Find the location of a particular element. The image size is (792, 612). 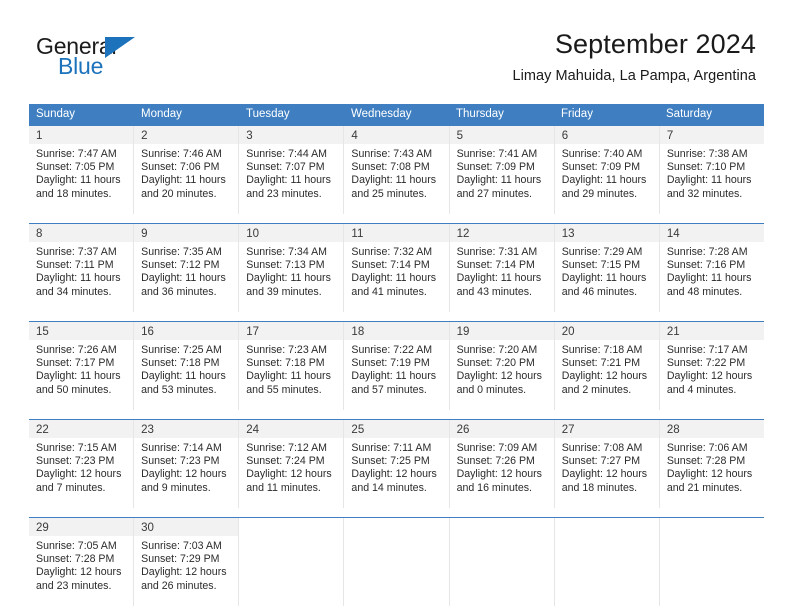

day-number-band: 3 is located at coordinates (291, 135).